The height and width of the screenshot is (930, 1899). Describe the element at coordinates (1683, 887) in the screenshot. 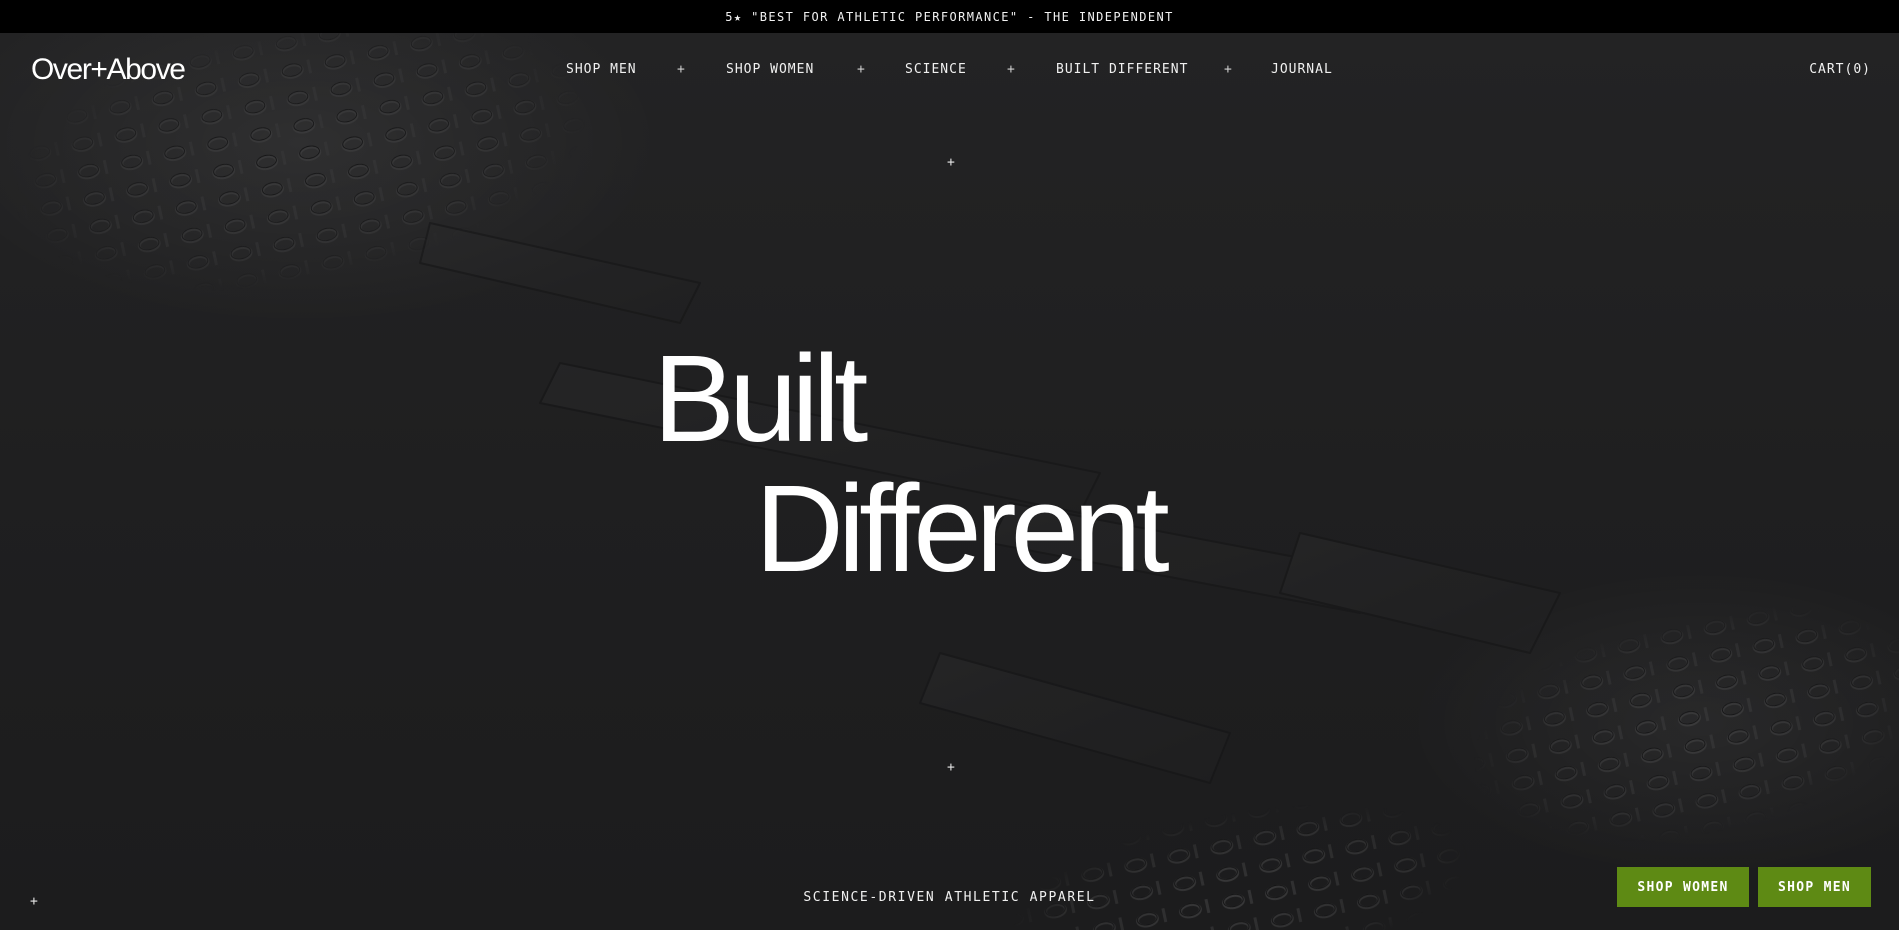

I see `shop-women-button: SHOP WOMEN` at that location.